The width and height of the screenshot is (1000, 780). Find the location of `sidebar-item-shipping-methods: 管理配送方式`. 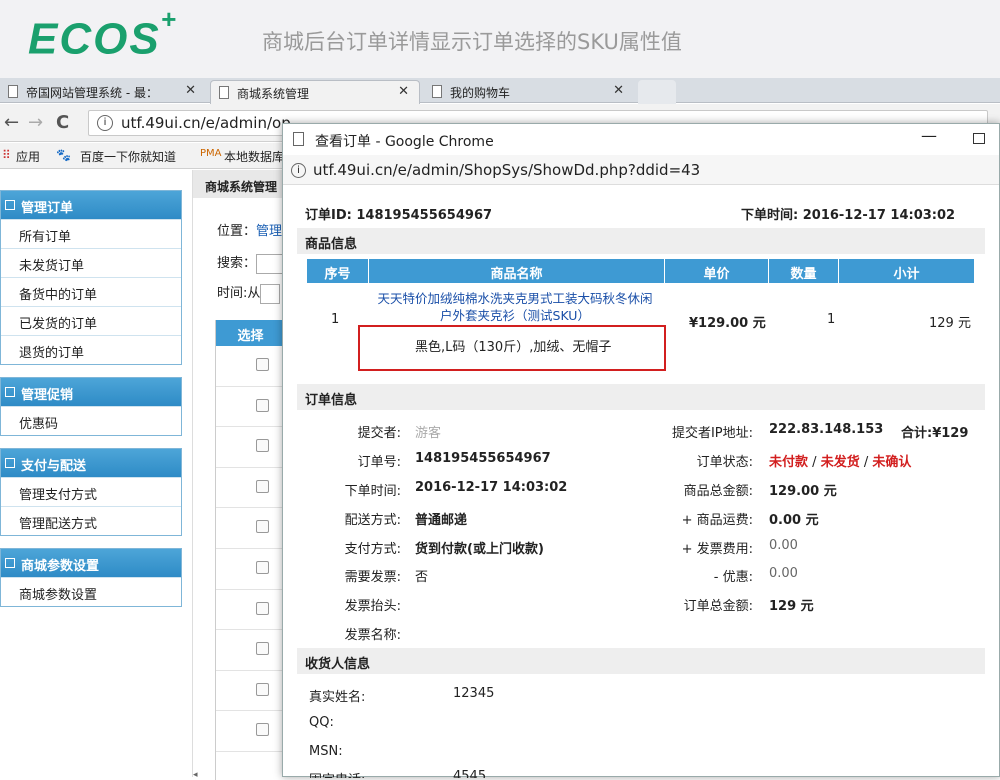

sidebar-item-shipping-methods: 管理配送方式 is located at coordinates (91, 520).